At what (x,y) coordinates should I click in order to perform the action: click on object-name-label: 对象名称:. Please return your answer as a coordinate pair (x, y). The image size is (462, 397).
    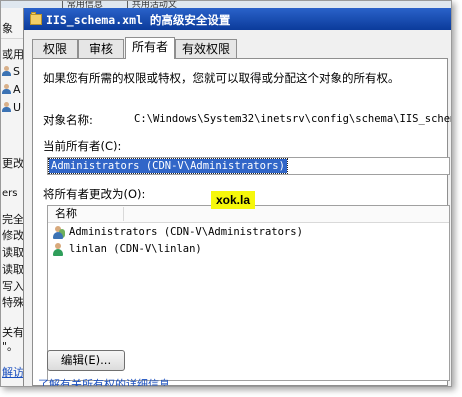
    Looking at the image, I should click on (68, 120).